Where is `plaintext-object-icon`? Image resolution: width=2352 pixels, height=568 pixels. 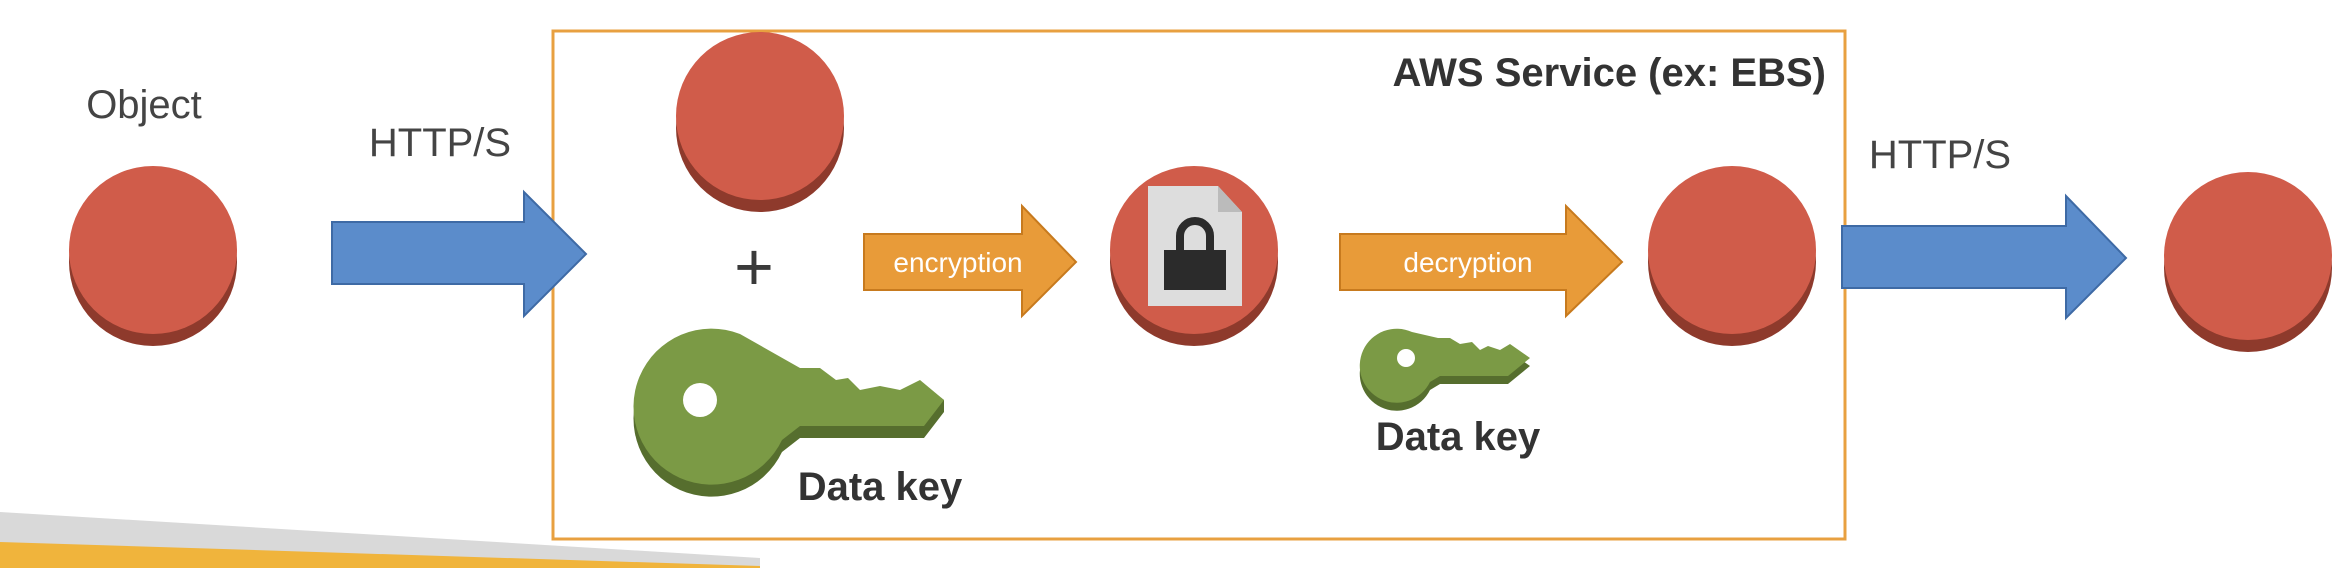
plaintext-object-icon is located at coordinates (760, 122).